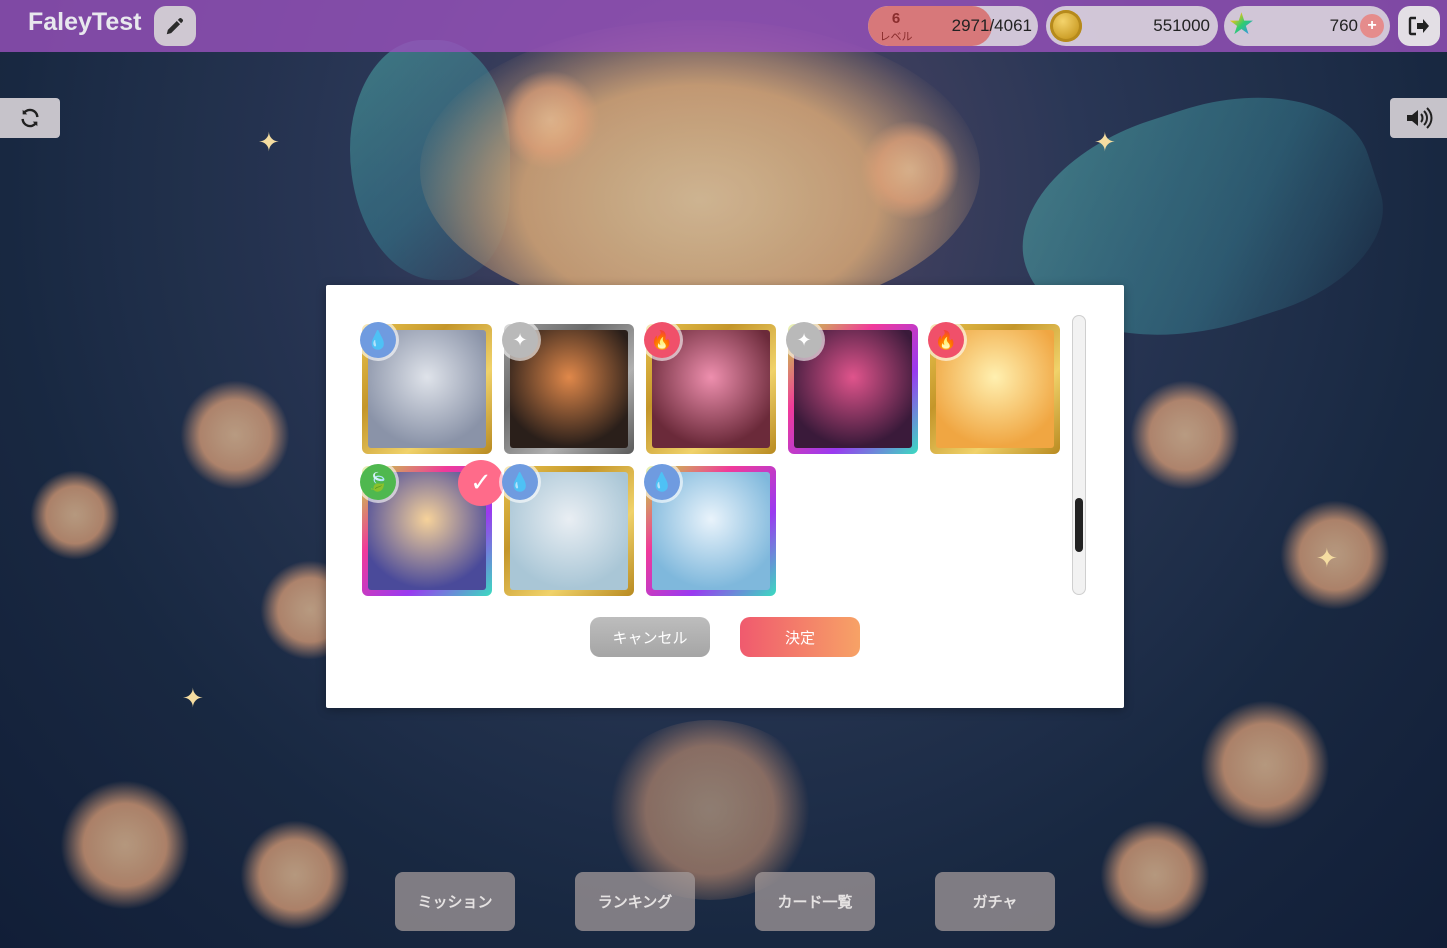 This screenshot has height=948, width=1447. Describe the element at coordinates (85, 22) in the screenshot. I see `app-title: FaleyTest` at that location.